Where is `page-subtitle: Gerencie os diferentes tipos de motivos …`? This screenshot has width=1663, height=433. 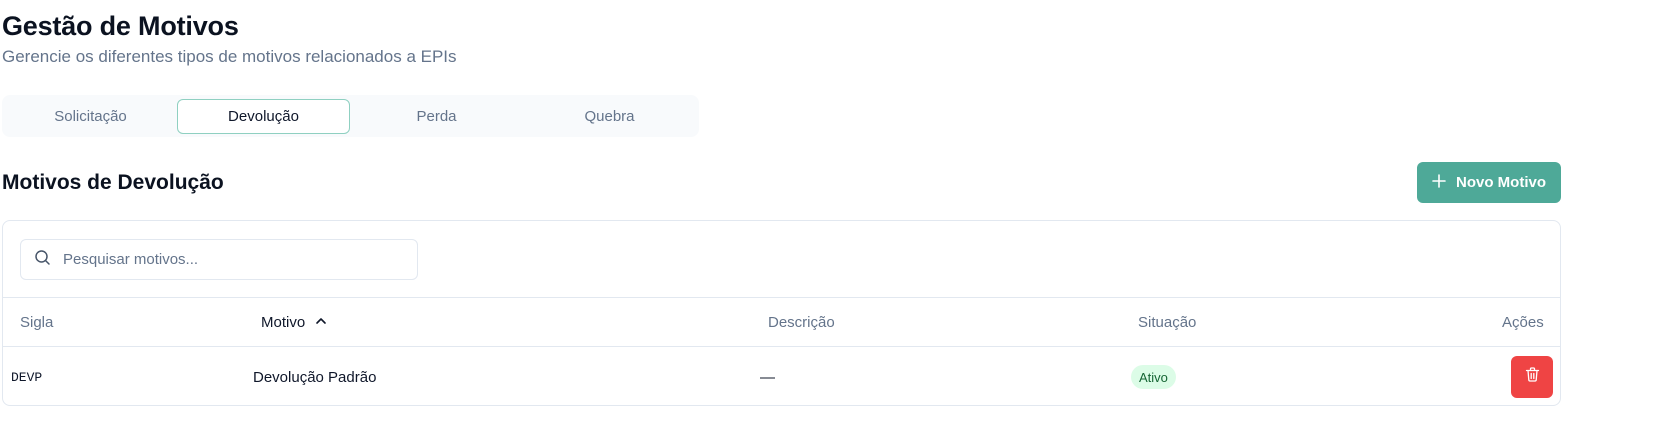 page-subtitle: Gerencie os diferentes tipos de motivos … is located at coordinates (229, 56).